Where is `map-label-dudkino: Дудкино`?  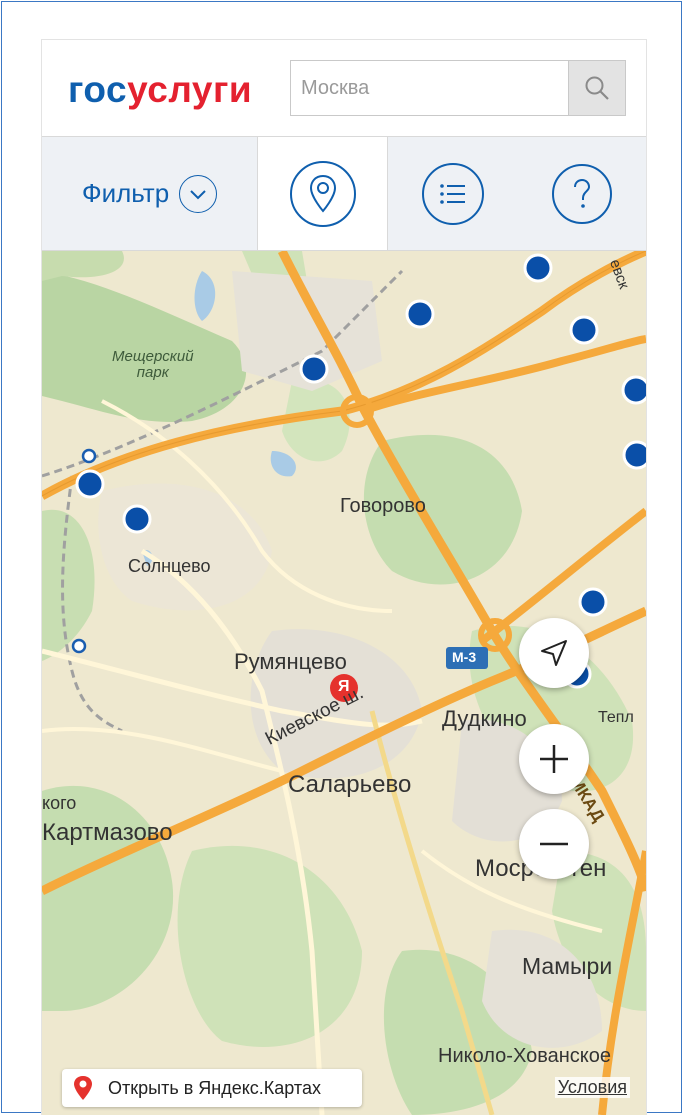 map-label-dudkino: Дудкино is located at coordinates (484, 718).